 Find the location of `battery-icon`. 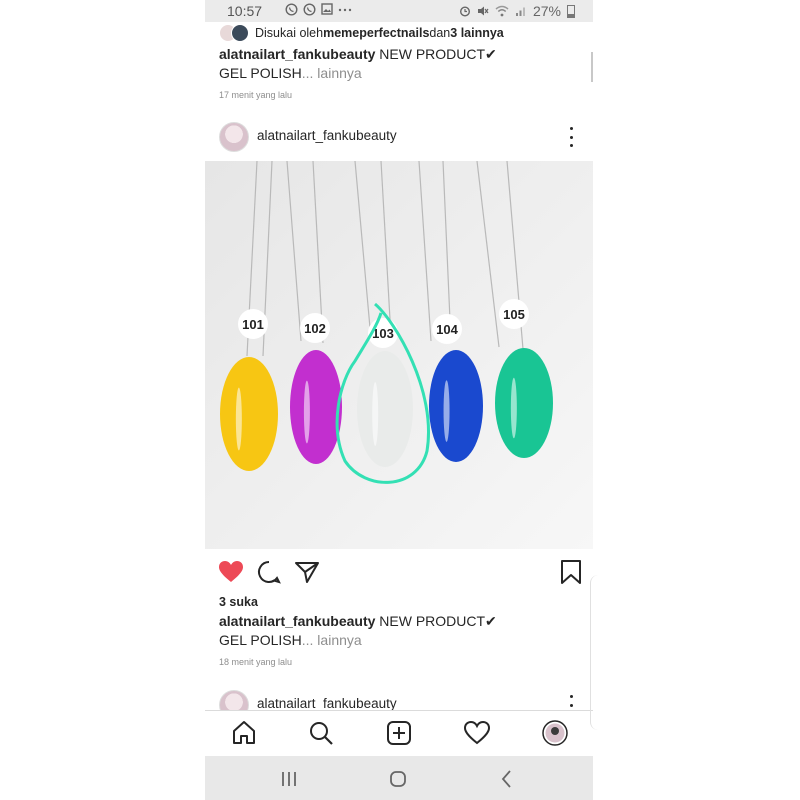

battery-icon is located at coordinates (571, 11).